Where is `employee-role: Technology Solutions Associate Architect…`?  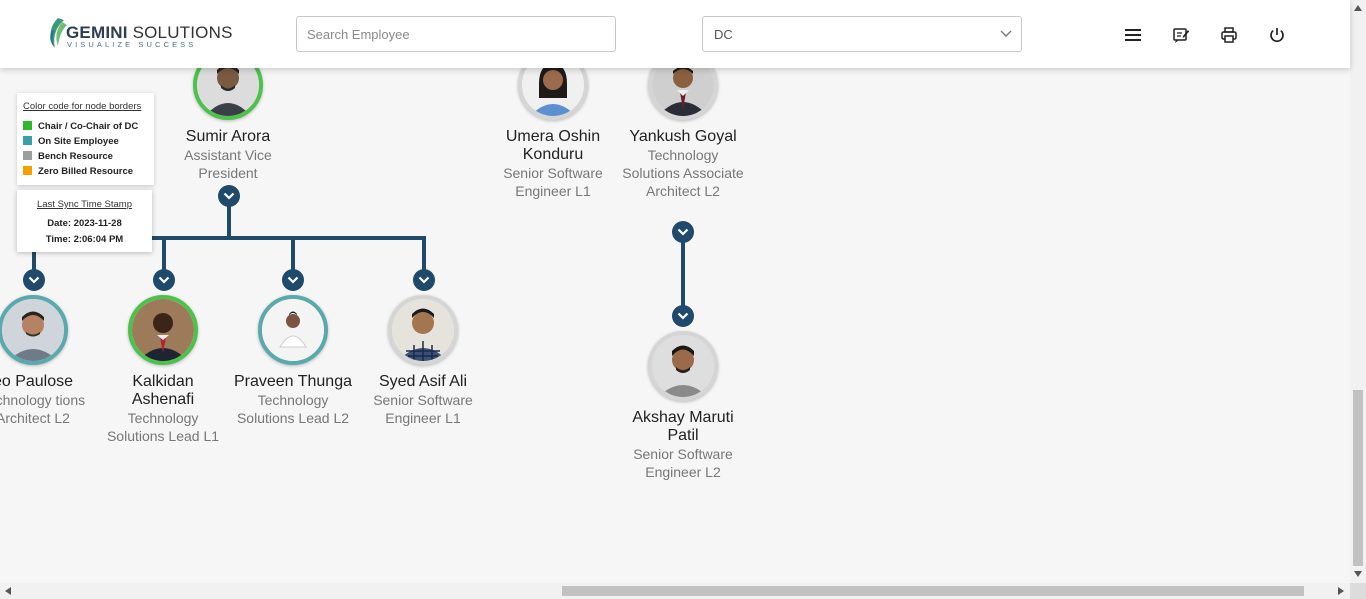 employee-role: Technology Solutions Associate Architect… is located at coordinates (683, 173).